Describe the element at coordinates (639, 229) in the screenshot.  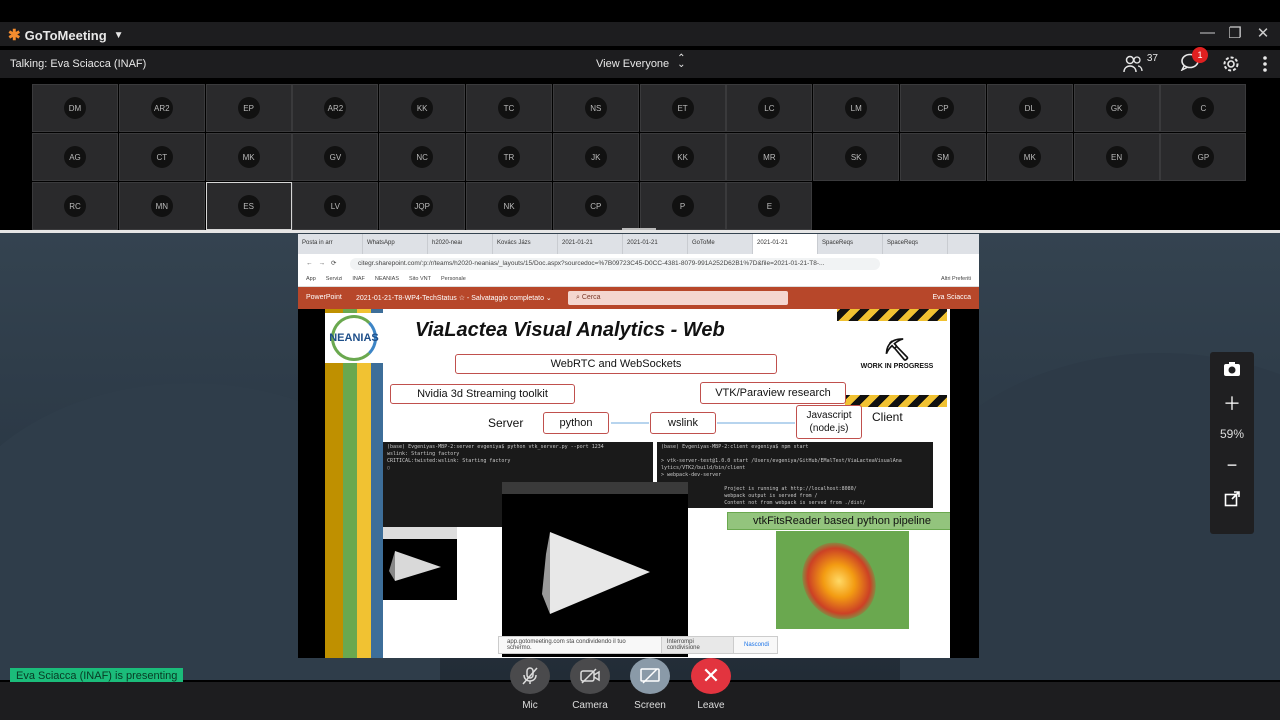
I see `splitter-handle` at that location.